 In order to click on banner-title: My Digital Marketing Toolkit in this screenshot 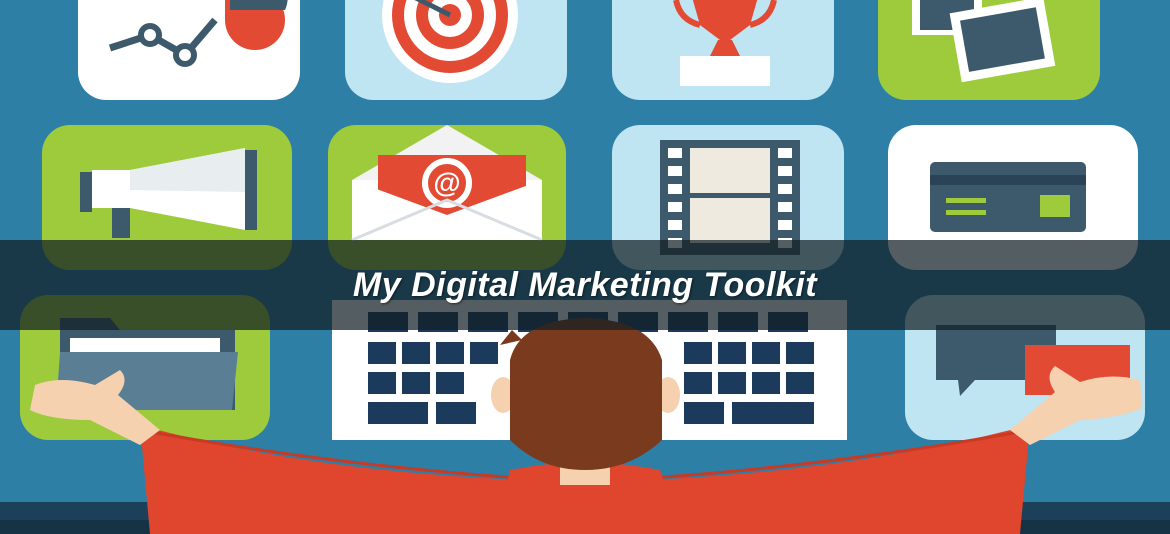, I will do `click(585, 284)`.